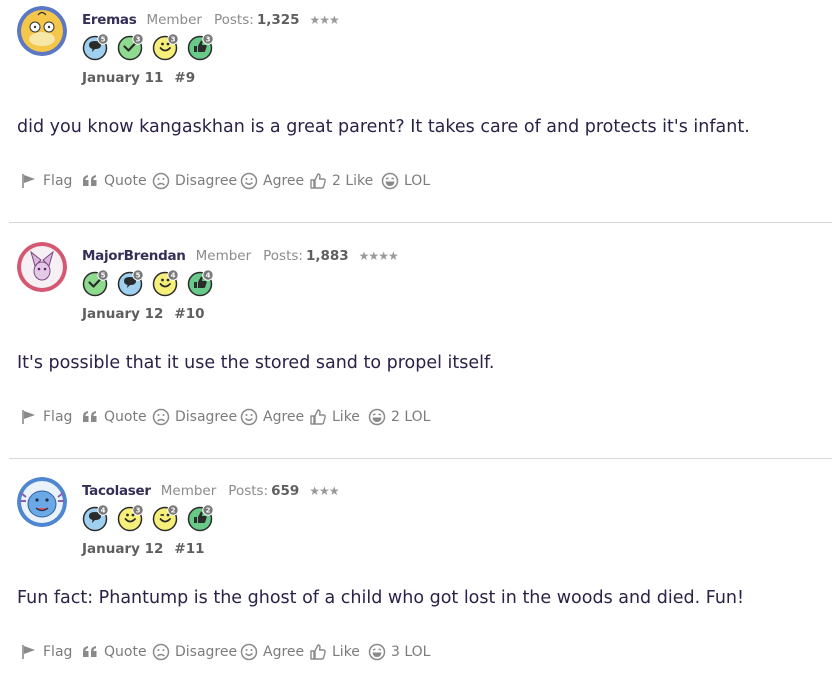 Image resolution: width=832 pixels, height=681 pixels. Describe the element at coordinates (353, 181) in the screenshot. I see `like-label: 2 Like` at that location.